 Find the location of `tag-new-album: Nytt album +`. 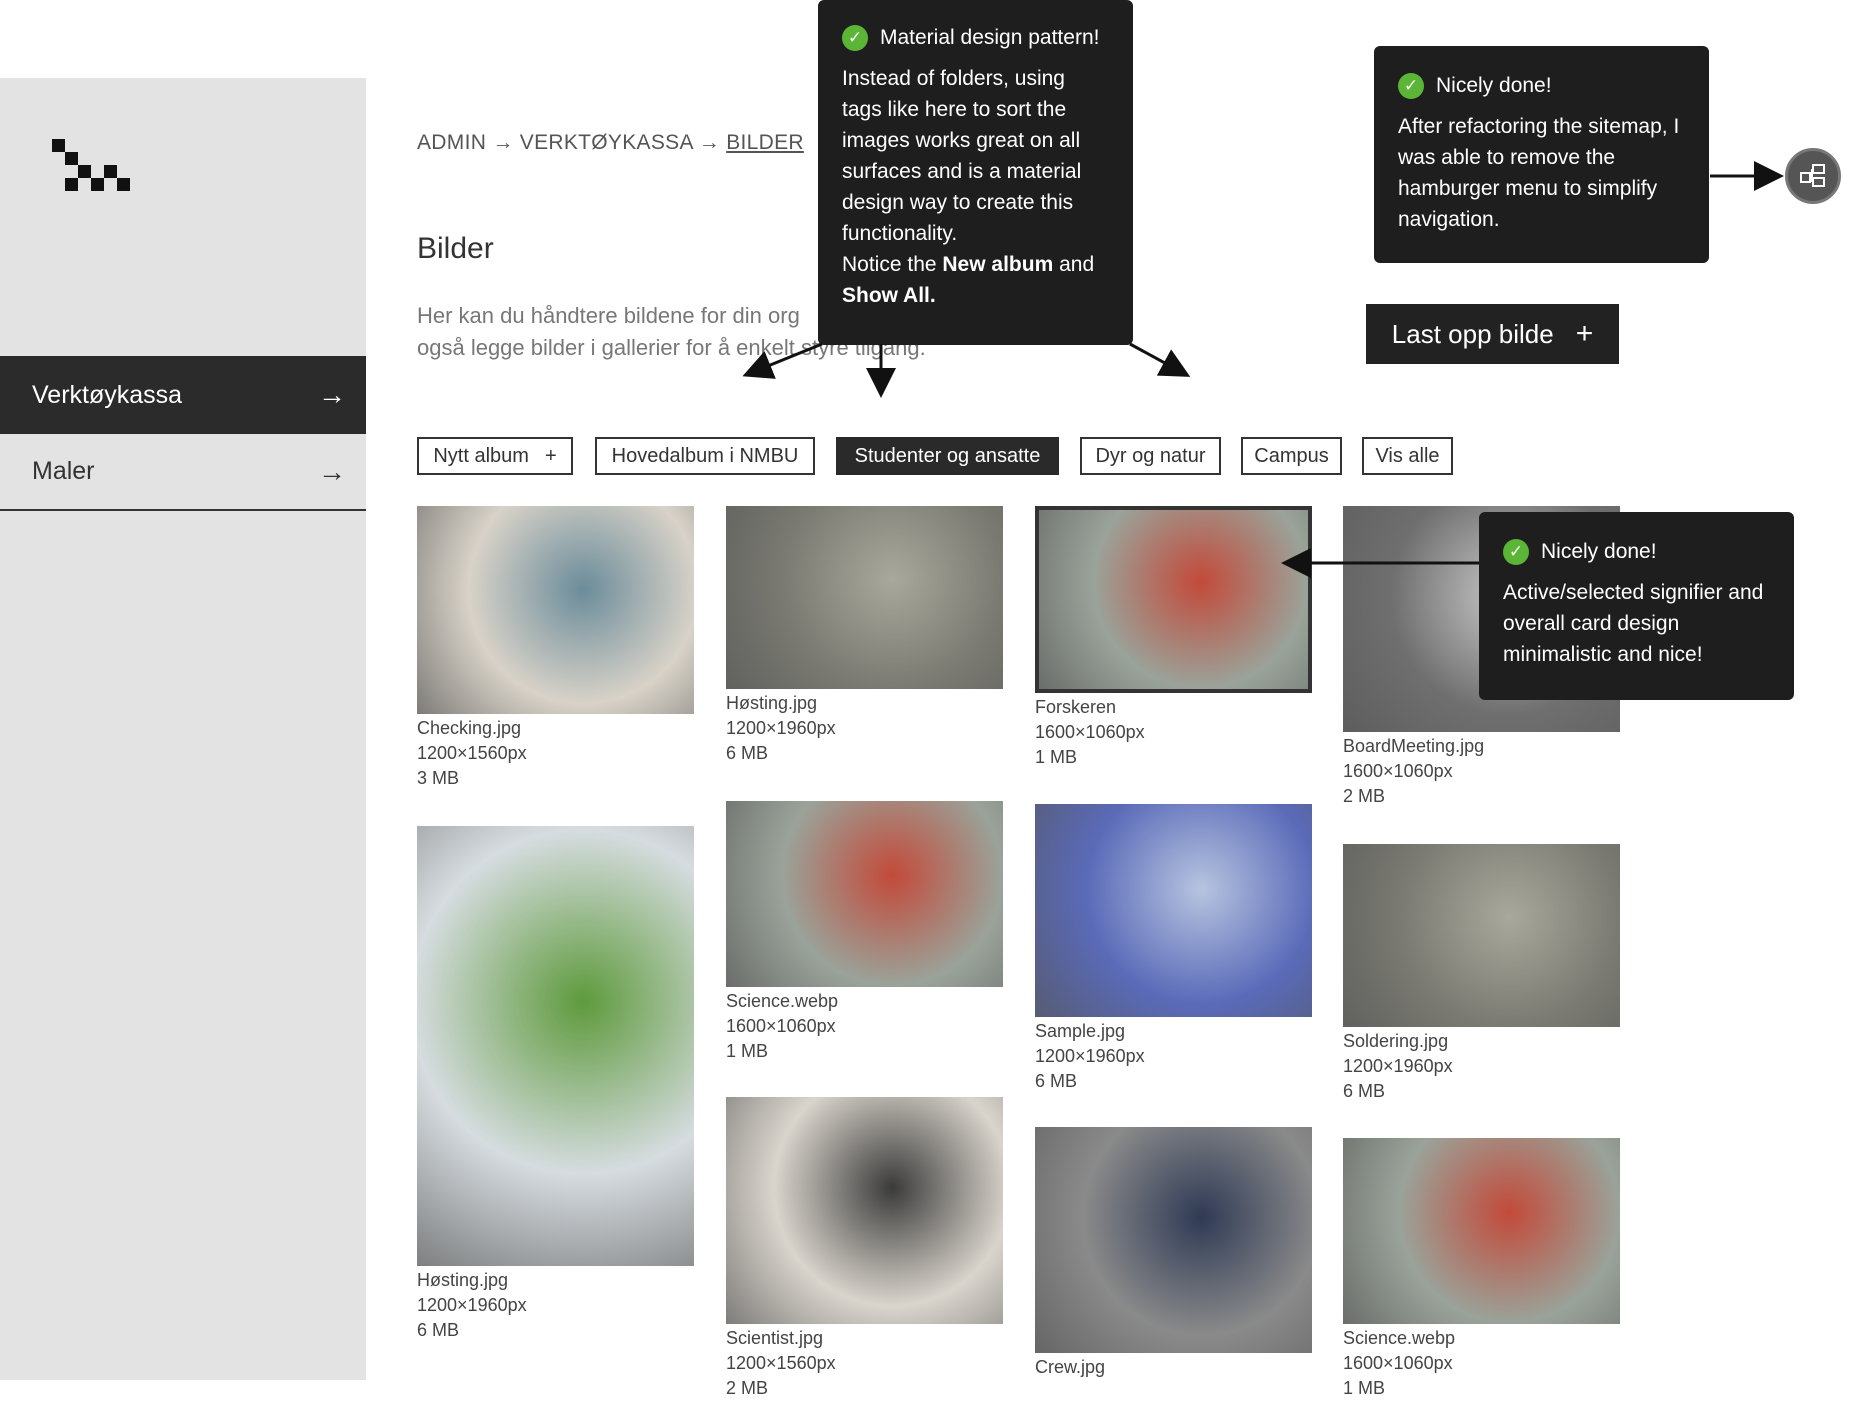

tag-new-album: Nytt album + is located at coordinates (495, 456).